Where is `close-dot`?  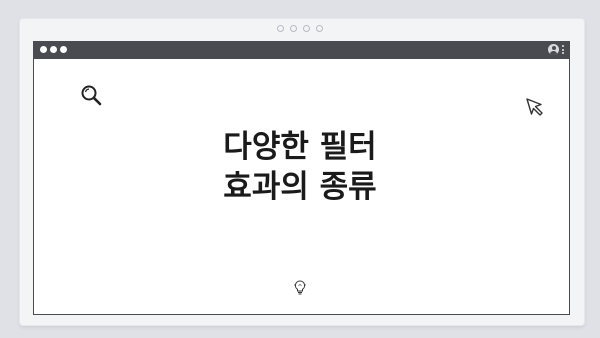
close-dot is located at coordinates (43, 49).